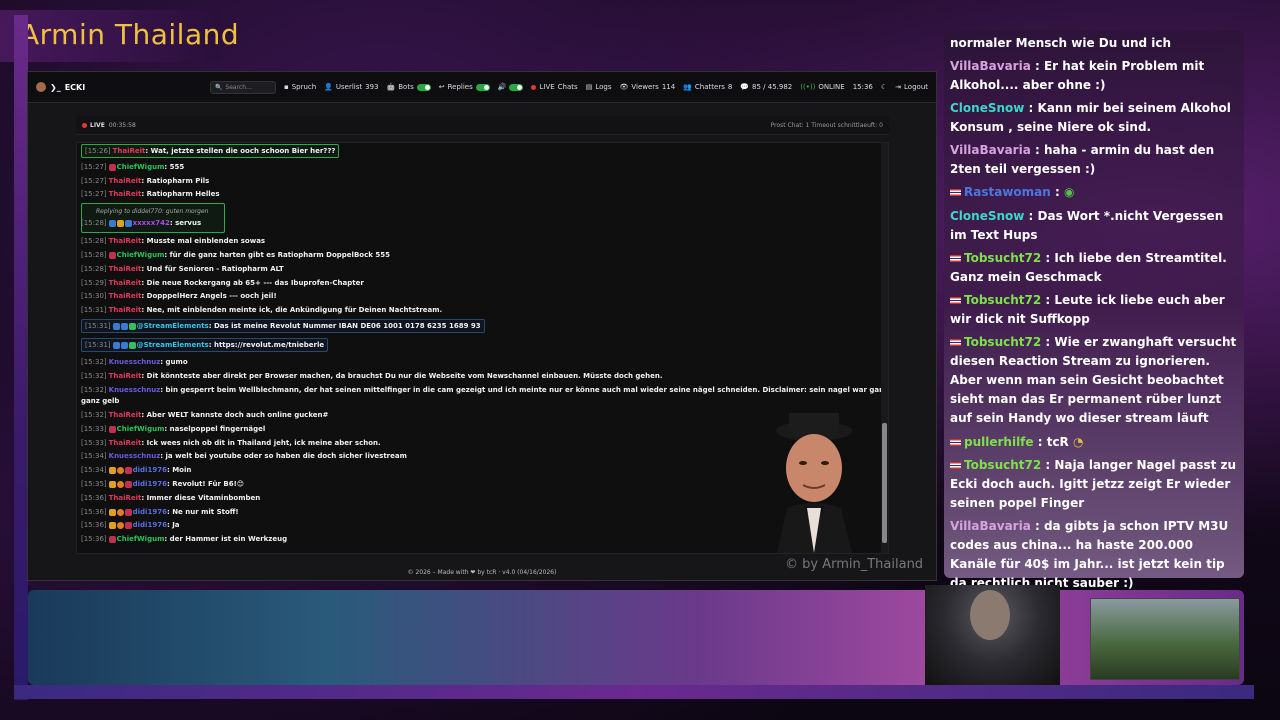  I want to click on chat-message: [15:36] didi1976: Ja, so click(130, 525).